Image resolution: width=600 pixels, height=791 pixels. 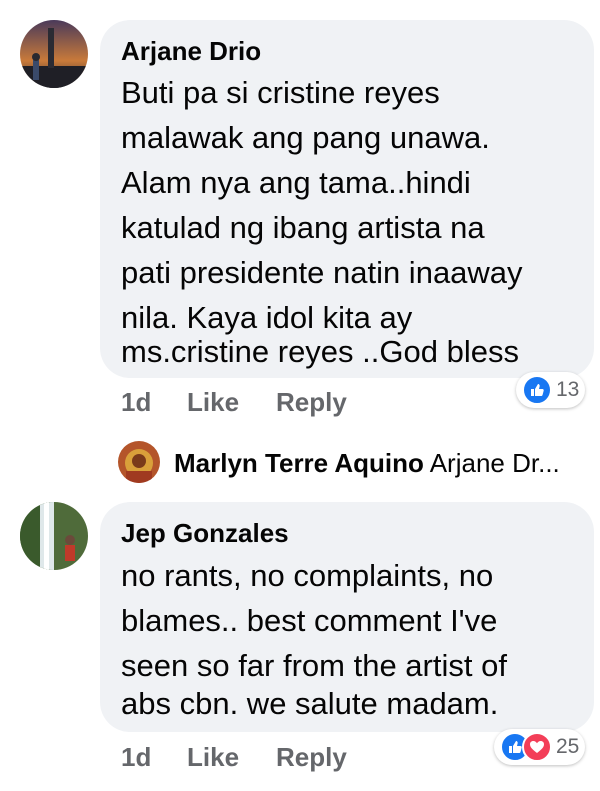 I want to click on avatar-marlyn-terre-aquino, so click(x=139, y=462).